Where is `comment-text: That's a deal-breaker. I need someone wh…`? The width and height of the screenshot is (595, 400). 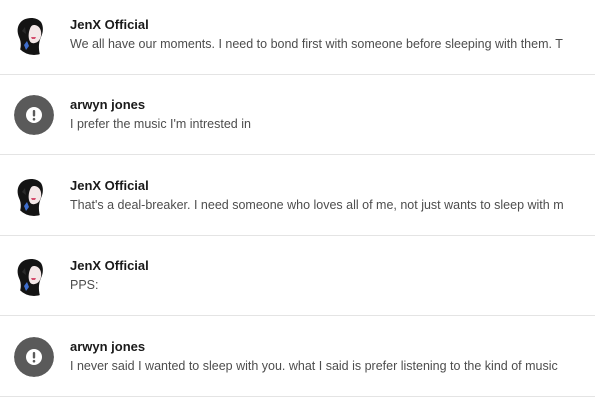 comment-text: That's a deal-breaker. I need someone wh… is located at coordinates (317, 205).